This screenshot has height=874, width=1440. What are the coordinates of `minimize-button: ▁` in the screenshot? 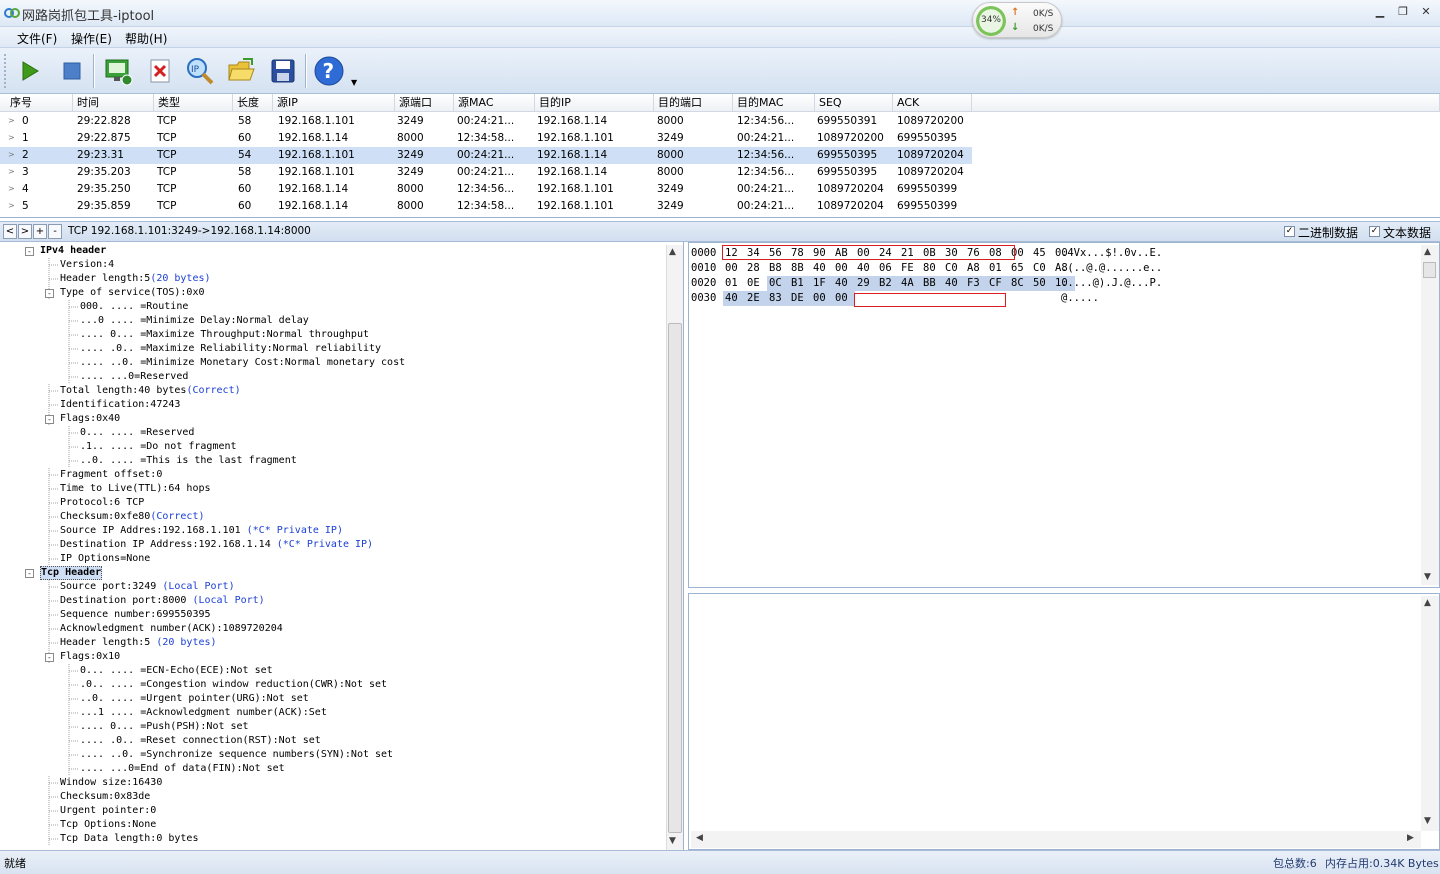 It's located at (1380, 12).